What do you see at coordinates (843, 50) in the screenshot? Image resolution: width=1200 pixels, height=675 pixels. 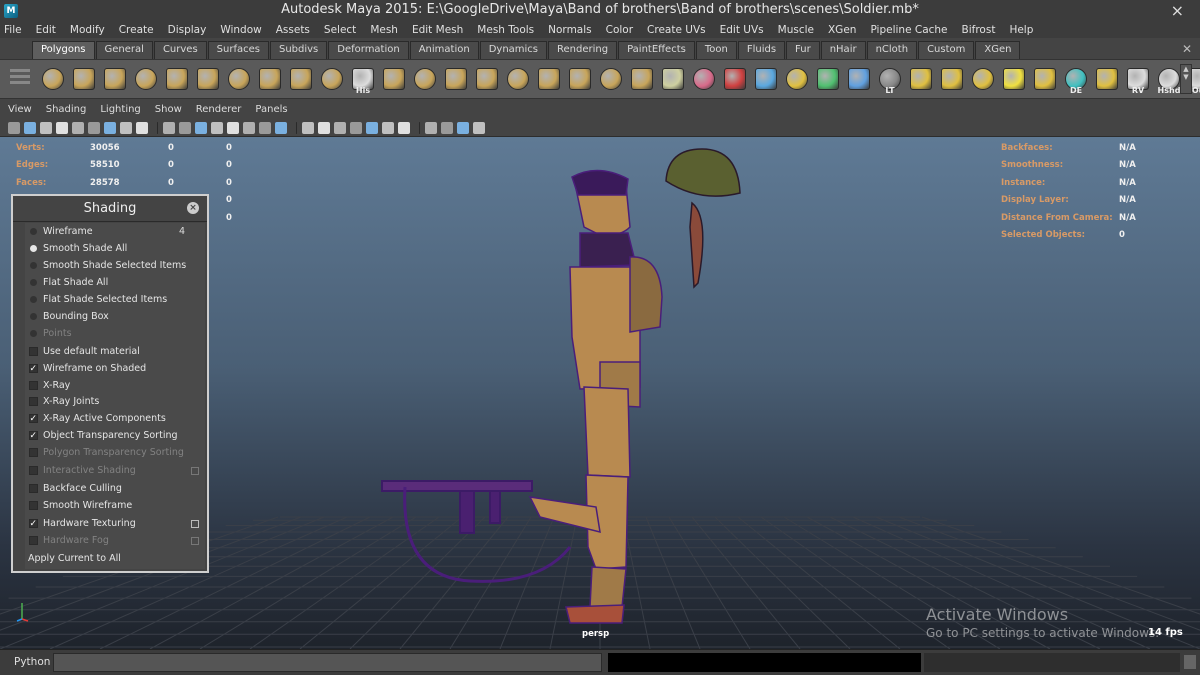 I see `tab-nhair: nHair` at bounding box center [843, 50].